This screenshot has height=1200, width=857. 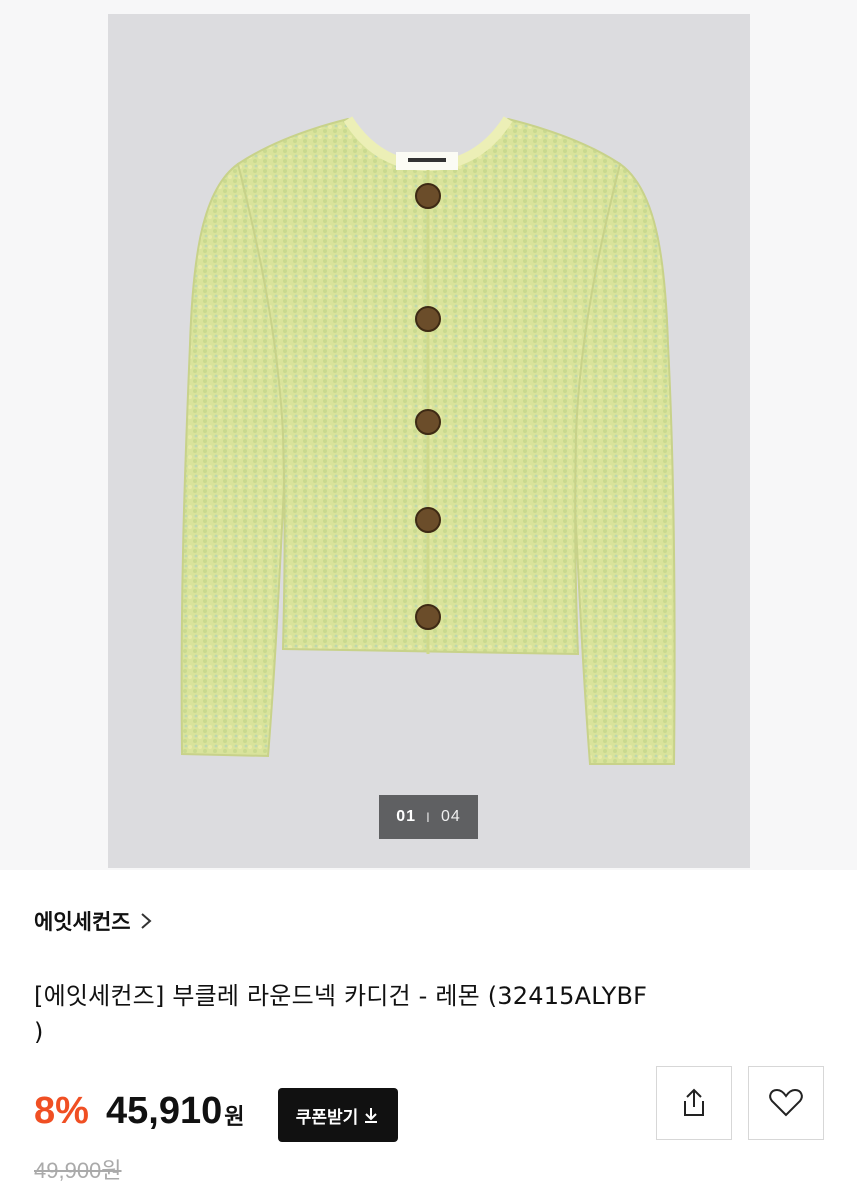 I want to click on share-button, so click(x=694, y=1103).